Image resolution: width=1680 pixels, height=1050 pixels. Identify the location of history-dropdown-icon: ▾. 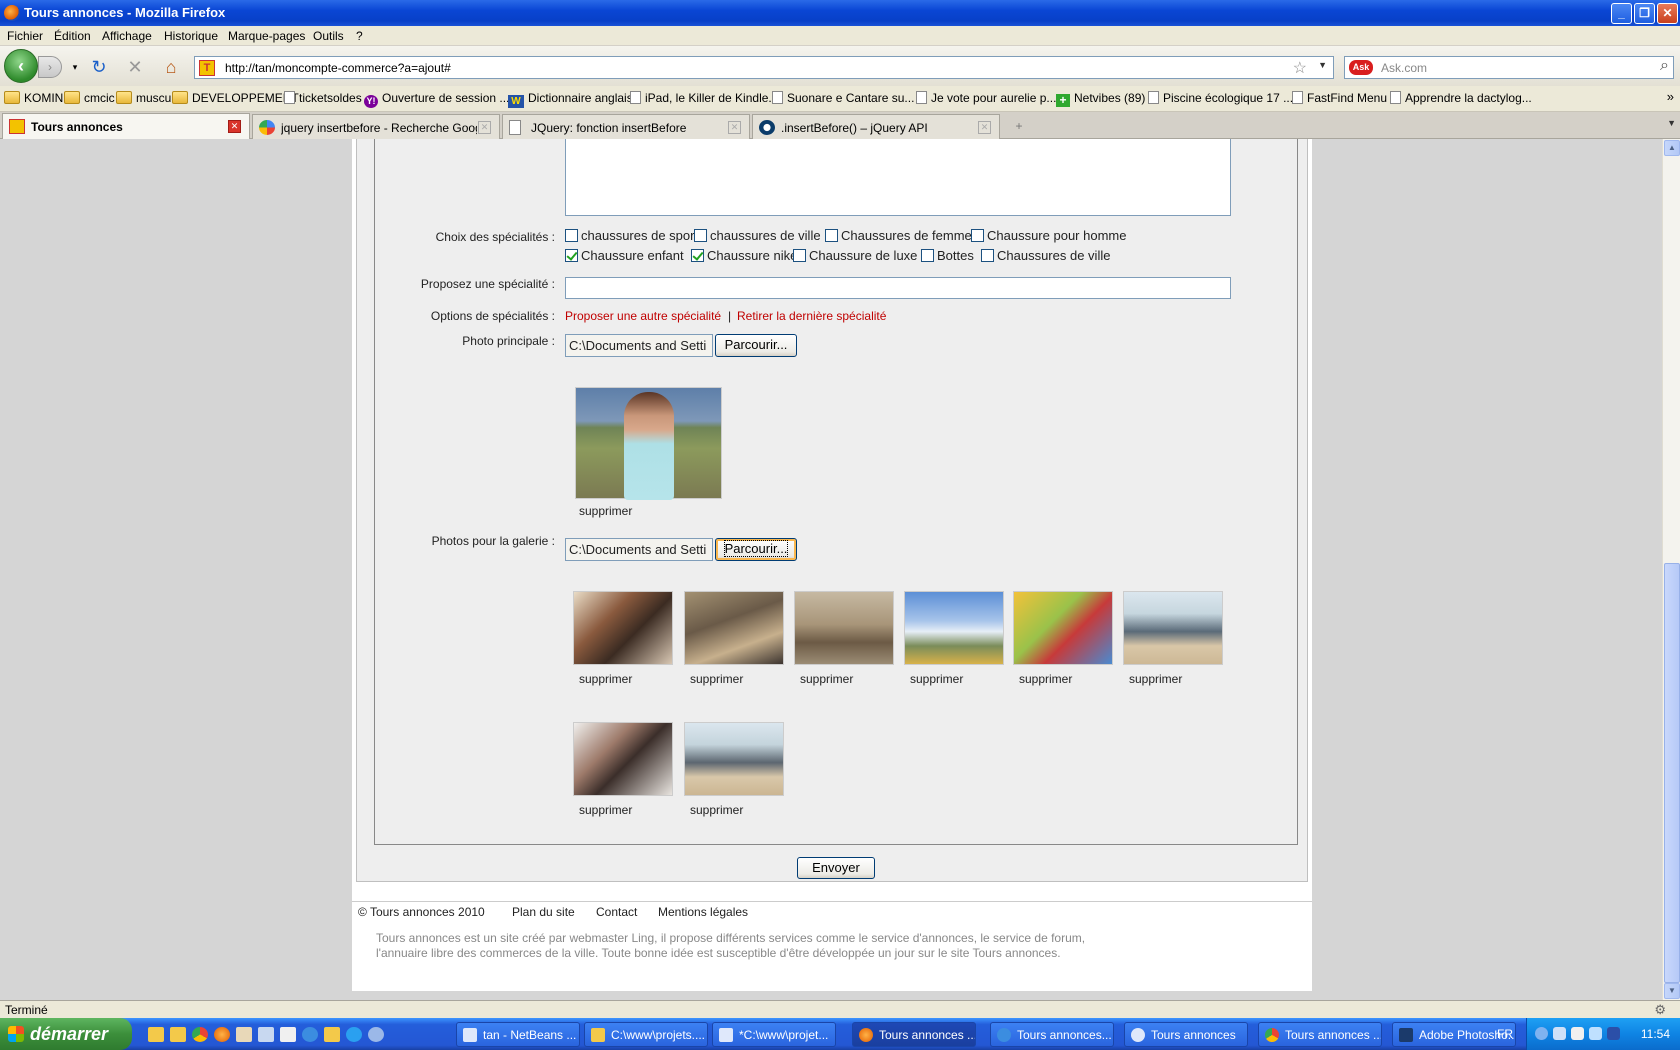
(75, 67).